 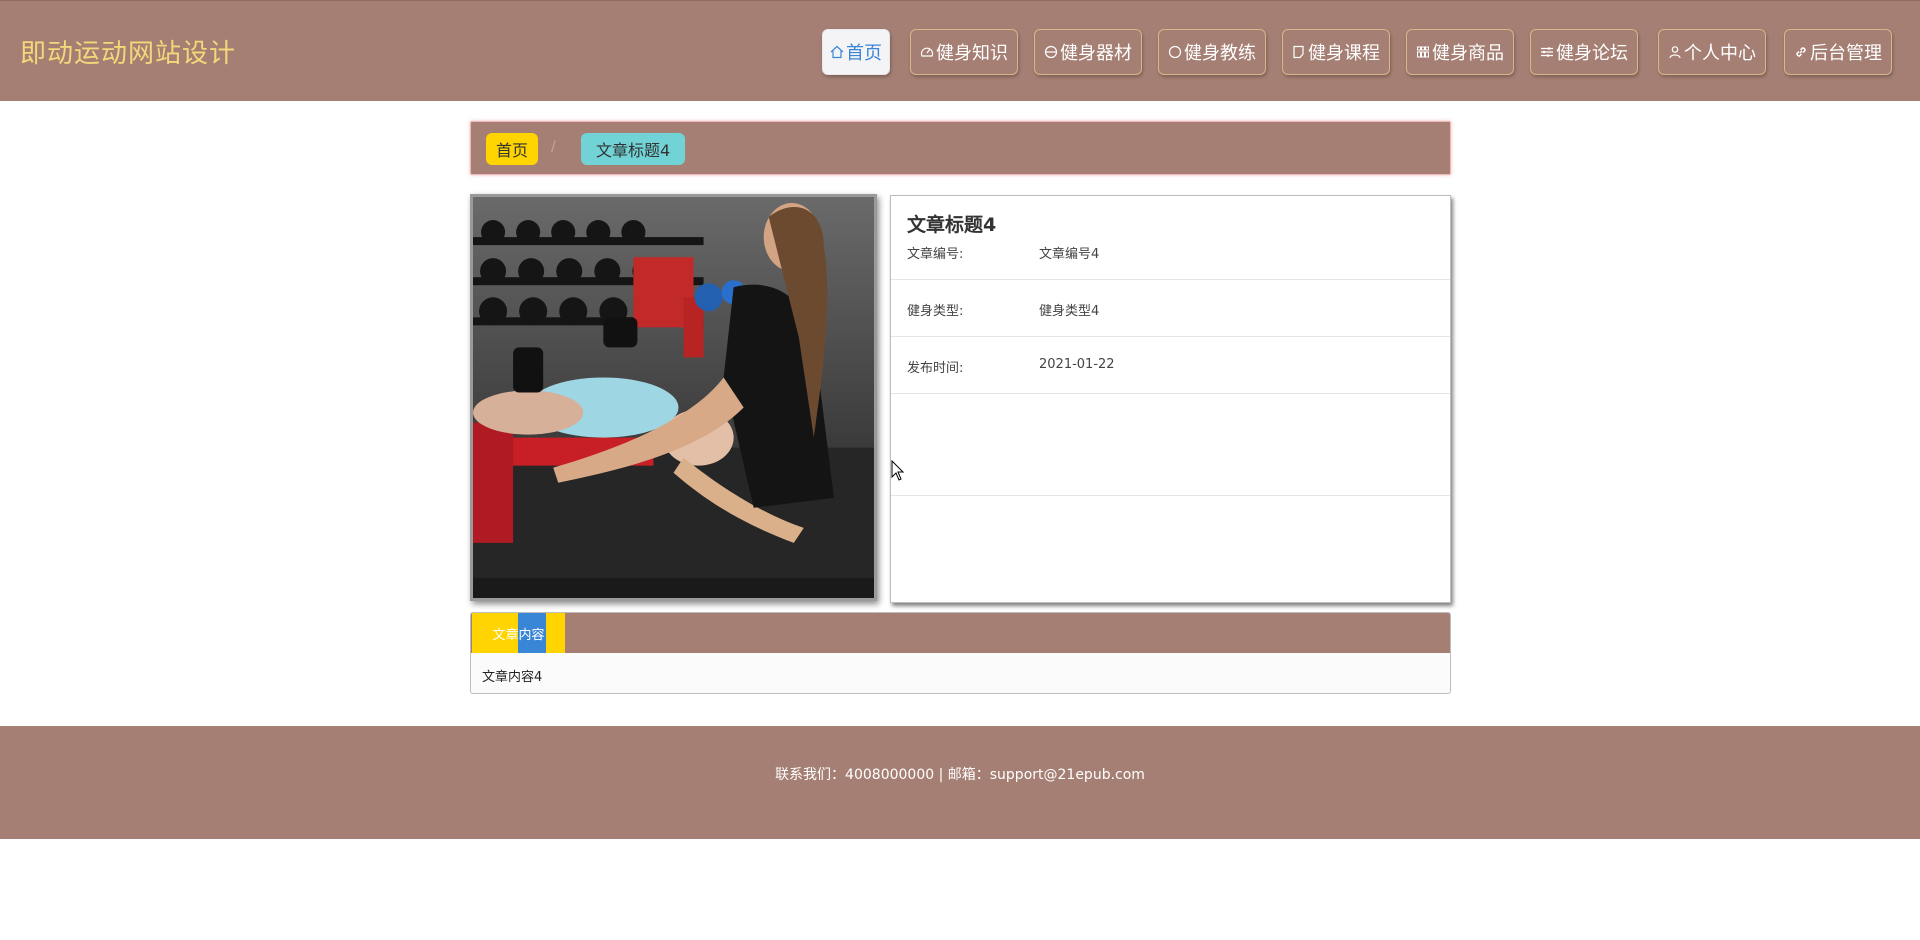 I want to click on nav-fitness-coach: 健身教练, so click(x=1212, y=52).